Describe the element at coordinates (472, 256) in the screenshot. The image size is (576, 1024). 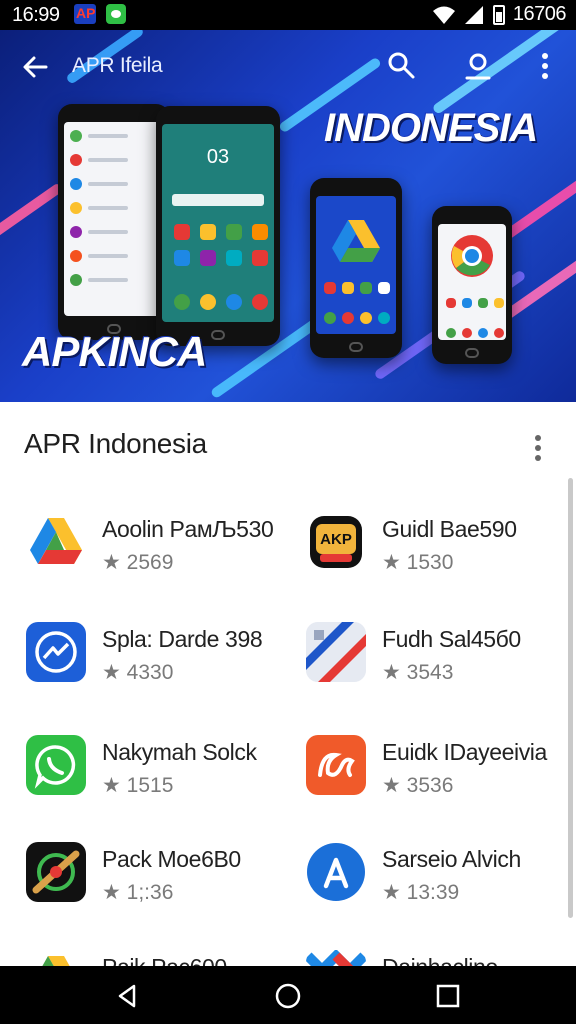
I see `chrome-logo-icon` at that location.